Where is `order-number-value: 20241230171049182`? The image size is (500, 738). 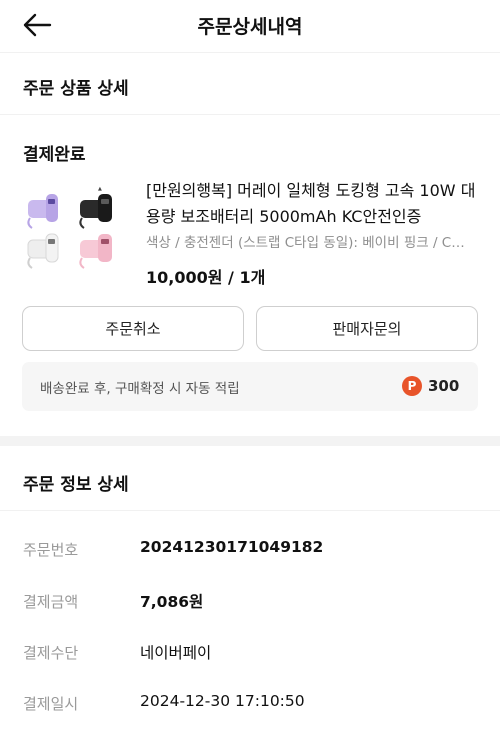
order-number-value: 20241230171049182 is located at coordinates (232, 547).